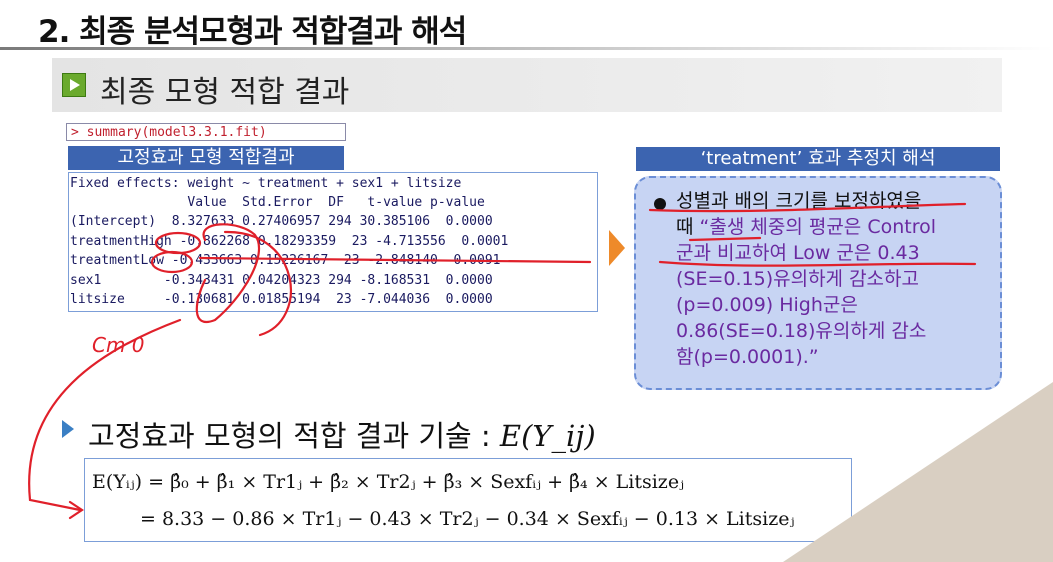  I want to click on ink-circle-low, so click(172, 262).